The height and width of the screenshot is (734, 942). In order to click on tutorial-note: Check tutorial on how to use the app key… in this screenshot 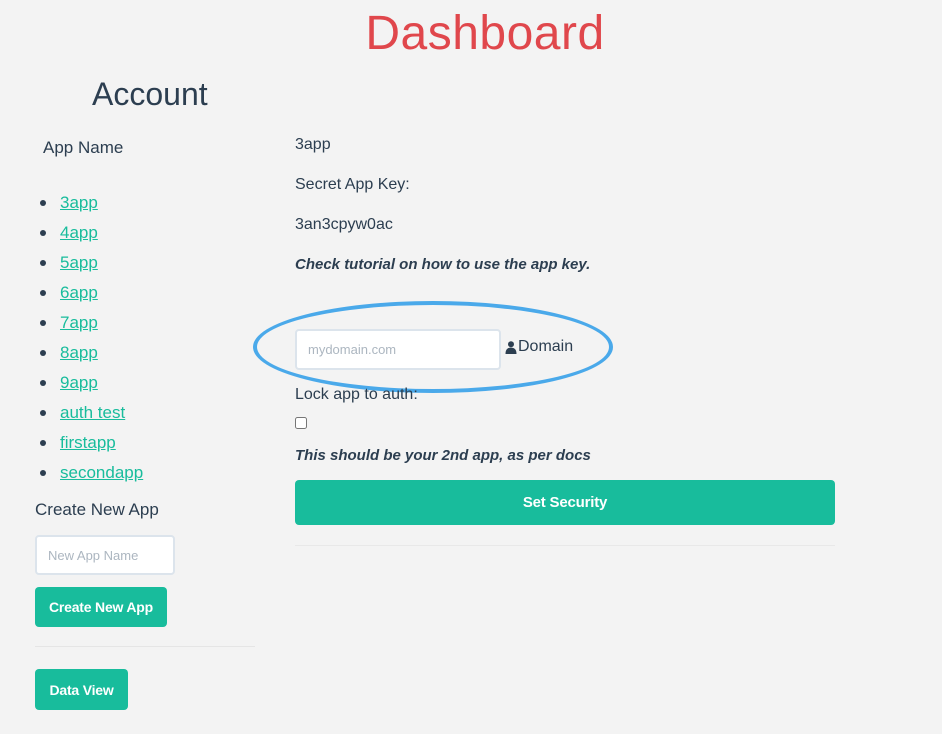, I will do `click(443, 264)`.